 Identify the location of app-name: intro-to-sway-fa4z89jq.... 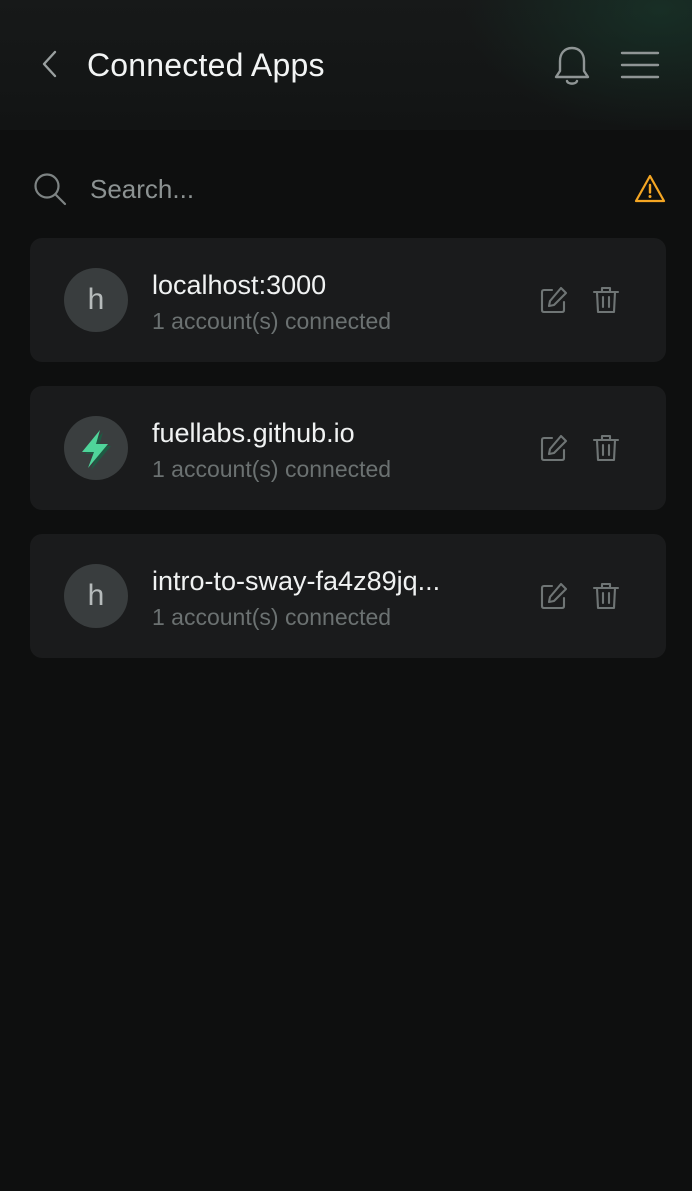
(296, 581).